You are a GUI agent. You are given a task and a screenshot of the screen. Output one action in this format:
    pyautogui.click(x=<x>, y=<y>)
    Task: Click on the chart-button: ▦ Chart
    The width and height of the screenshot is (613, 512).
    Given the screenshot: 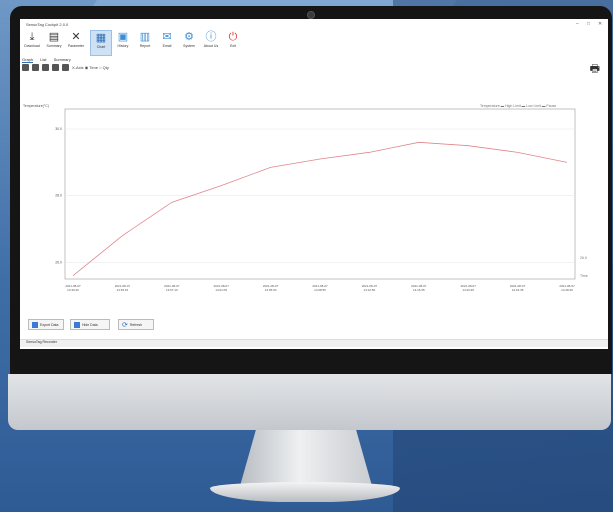 What is the action you would take?
    pyautogui.click(x=101, y=43)
    